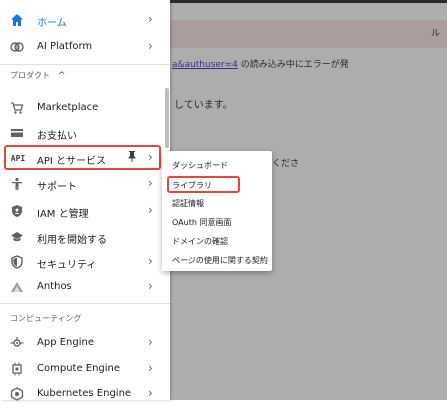 Image resolution: width=447 pixels, height=408 pixels. What do you see at coordinates (220, 260) in the screenshot?
I see `submenu-item-page-usage-agreements: ページの使用に関する契約` at bounding box center [220, 260].